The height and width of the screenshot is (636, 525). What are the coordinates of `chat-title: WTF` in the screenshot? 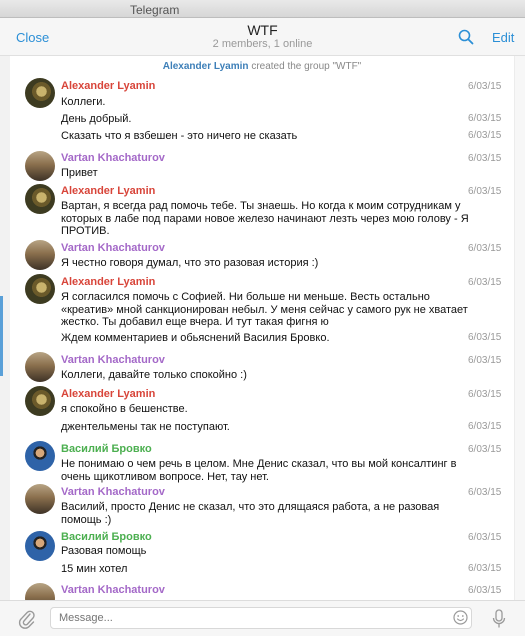 It's located at (262, 30).